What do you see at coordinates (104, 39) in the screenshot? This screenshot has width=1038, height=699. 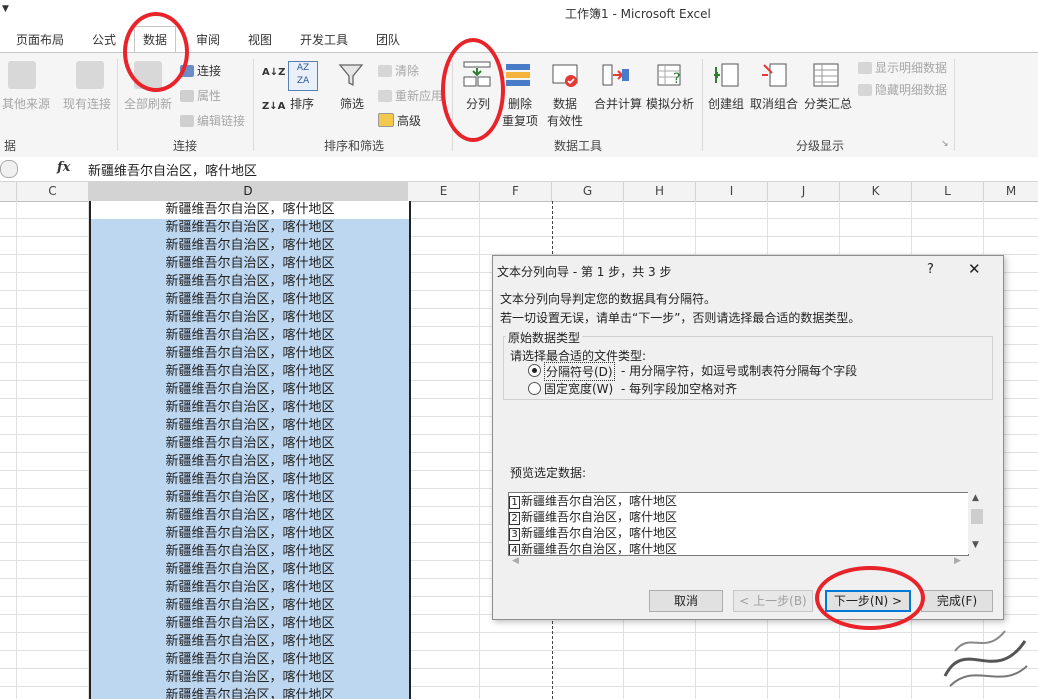 I see `tab-formulas: 公式` at bounding box center [104, 39].